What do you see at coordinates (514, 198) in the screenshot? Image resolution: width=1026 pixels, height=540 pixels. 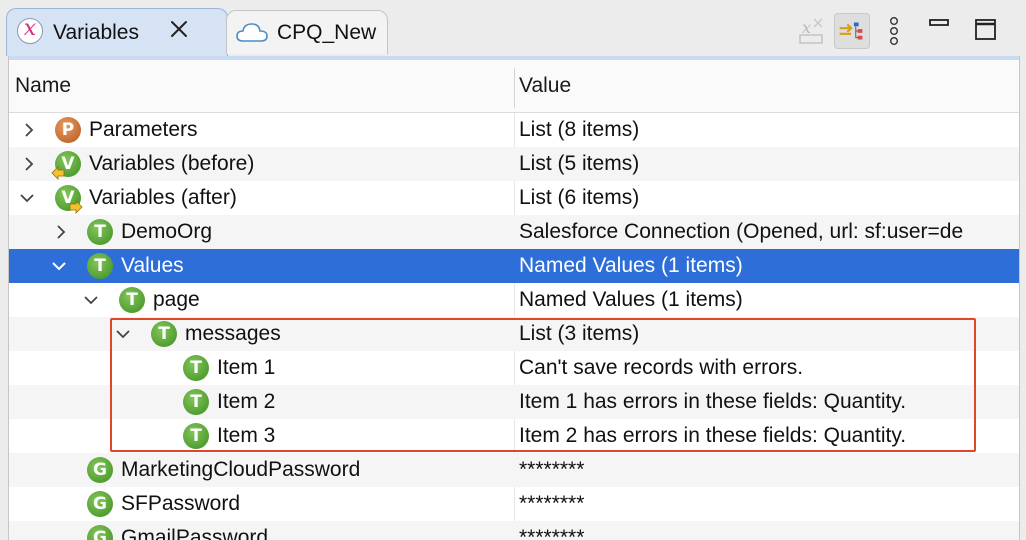 I see `tree-row-variables-after: V Variables (after) List (6 items)` at bounding box center [514, 198].